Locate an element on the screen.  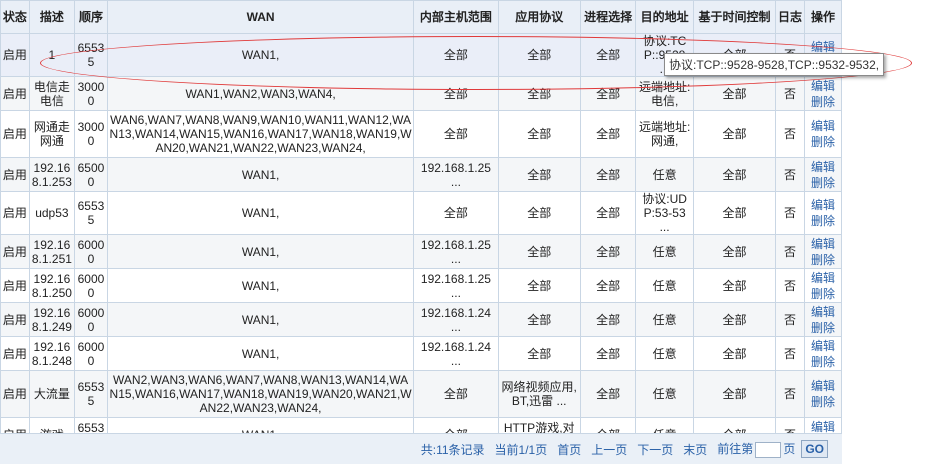
desc-cell: 192.168.1.249 is located at coordinates (52, 319).